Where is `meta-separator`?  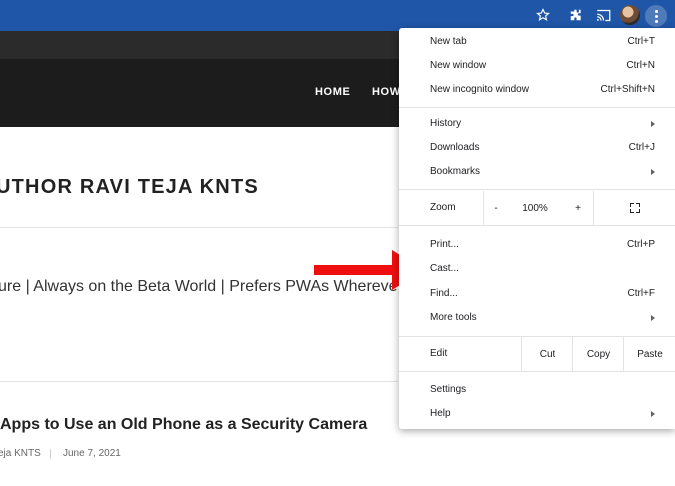
meta-separator is located at coordinates (50, 454).